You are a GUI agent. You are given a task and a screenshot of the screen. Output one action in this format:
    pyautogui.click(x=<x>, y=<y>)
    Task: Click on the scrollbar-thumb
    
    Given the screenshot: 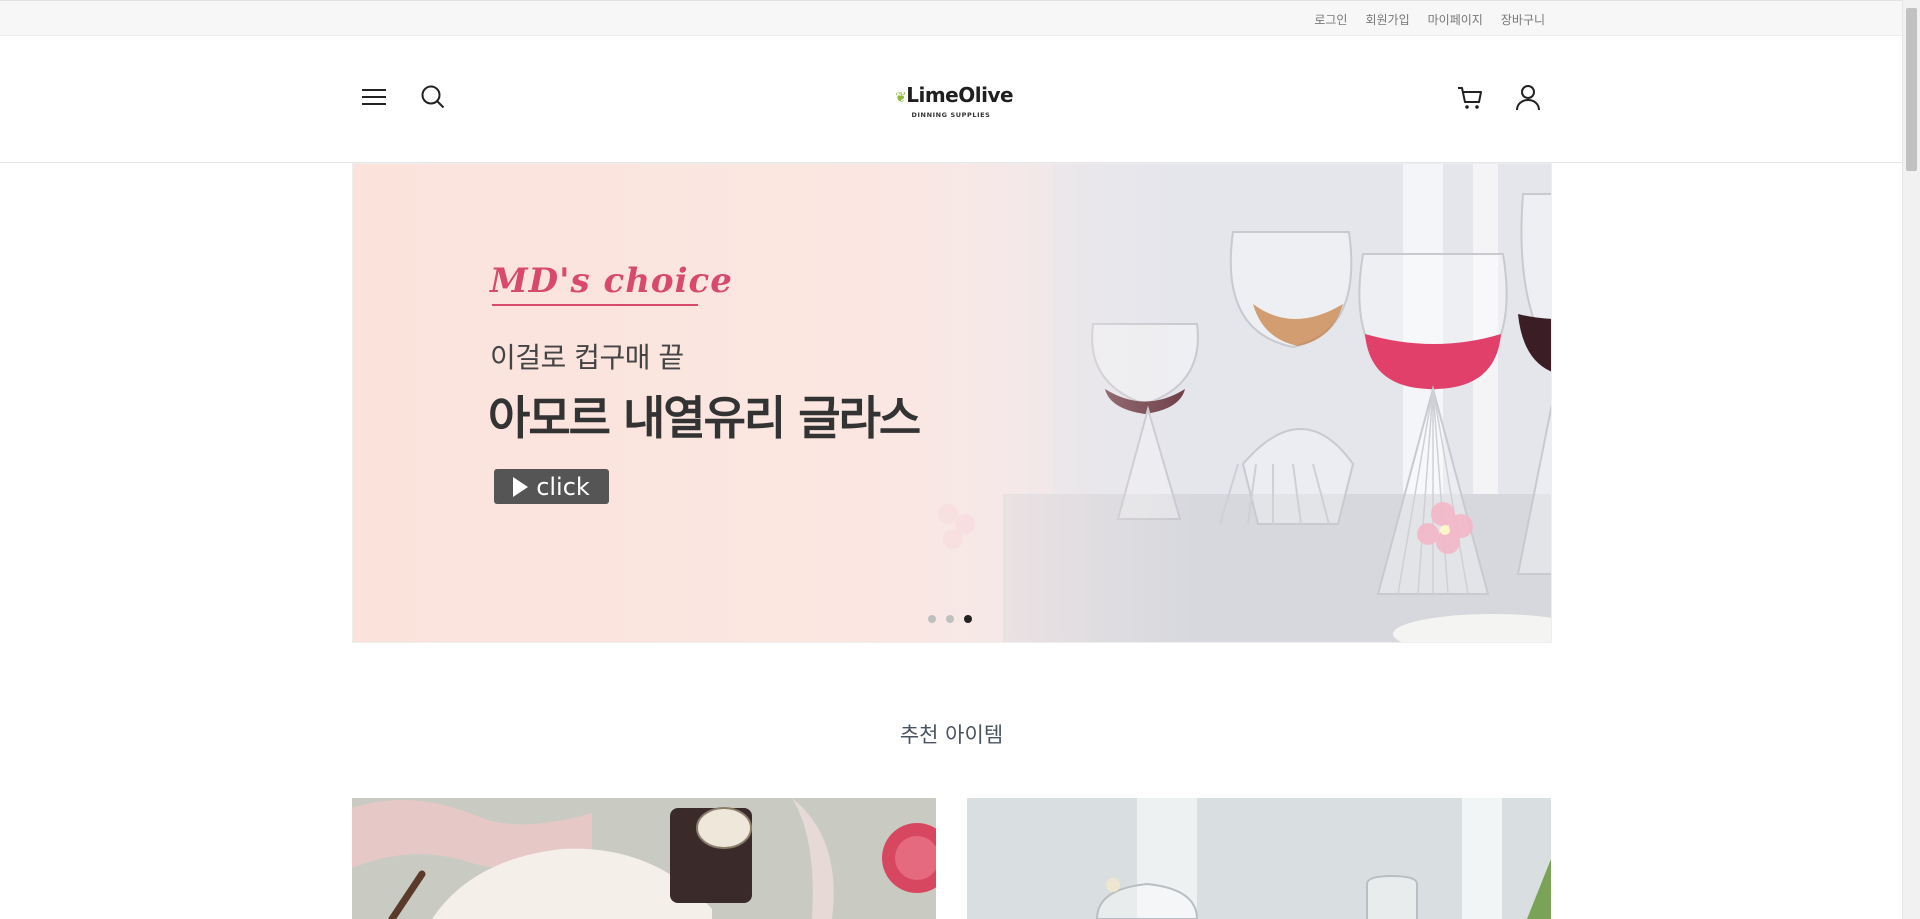 What is the action you would take?
    pyautogui.click(x=1911, y=89)
    